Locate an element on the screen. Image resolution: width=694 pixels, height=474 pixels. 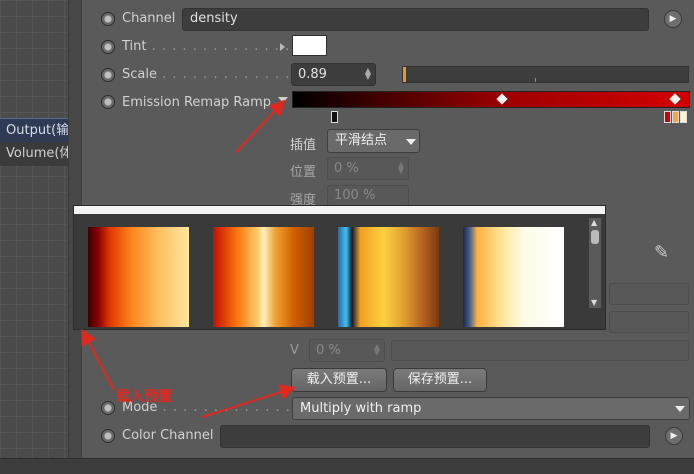
arrow-to-load-preset is located at coordinates (248, 401).